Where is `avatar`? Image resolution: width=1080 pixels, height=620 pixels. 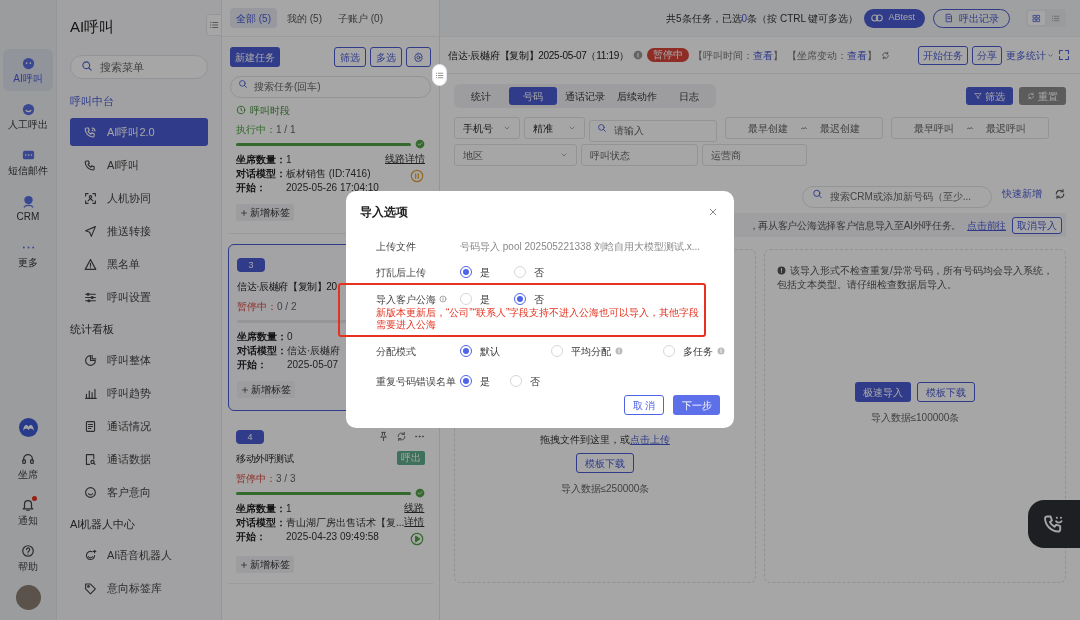
avatar is located at coordinates (28, 597).